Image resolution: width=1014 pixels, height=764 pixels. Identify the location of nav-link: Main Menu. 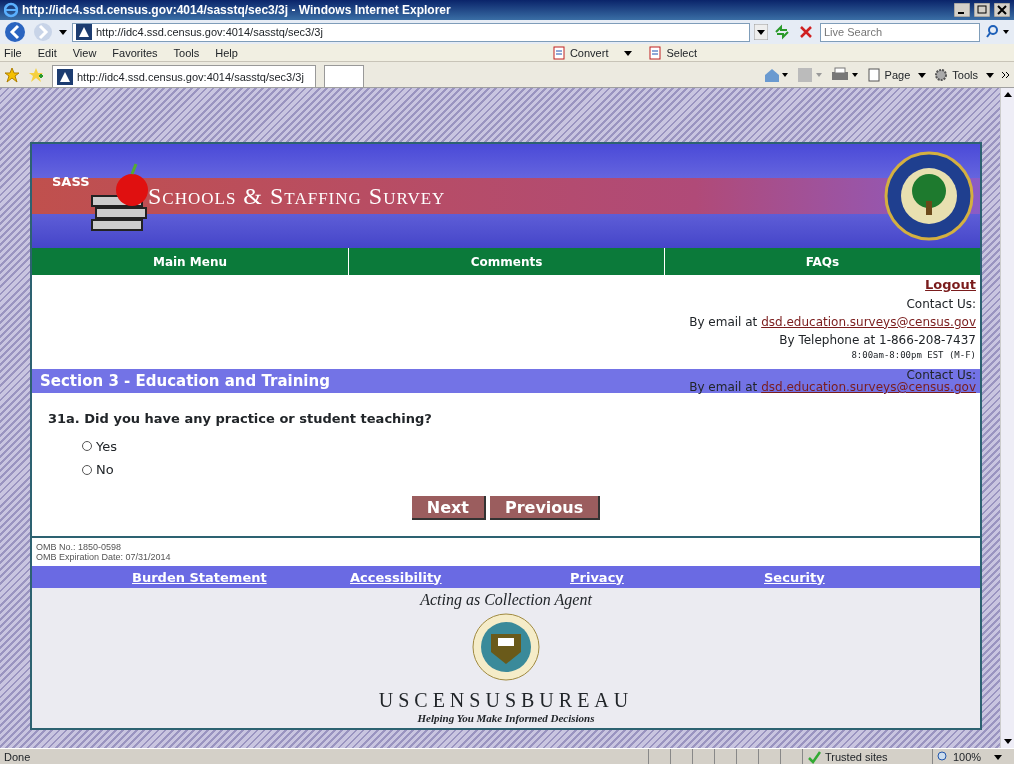
(189, 261).